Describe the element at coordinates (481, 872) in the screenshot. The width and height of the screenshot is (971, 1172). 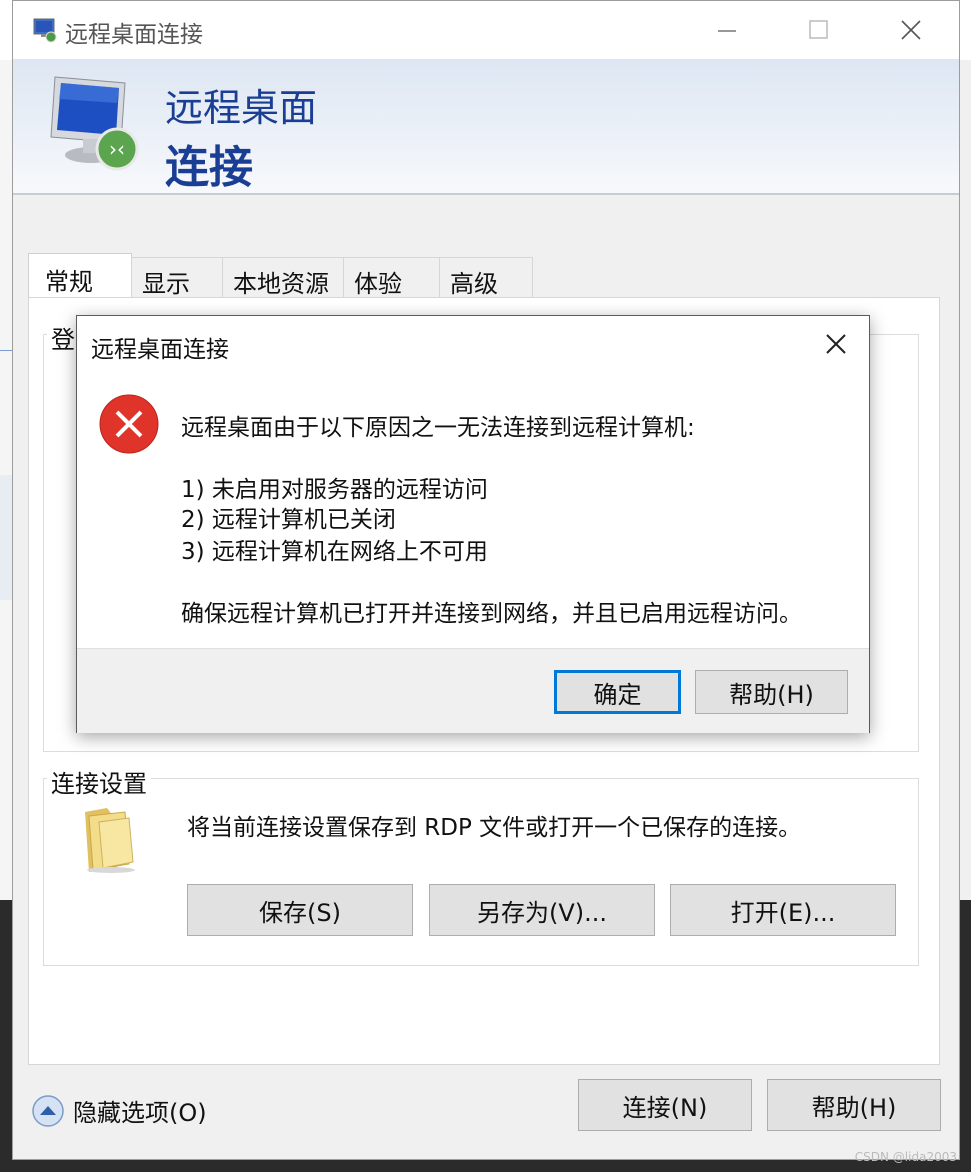
I see `connection-settings-group` at that location.